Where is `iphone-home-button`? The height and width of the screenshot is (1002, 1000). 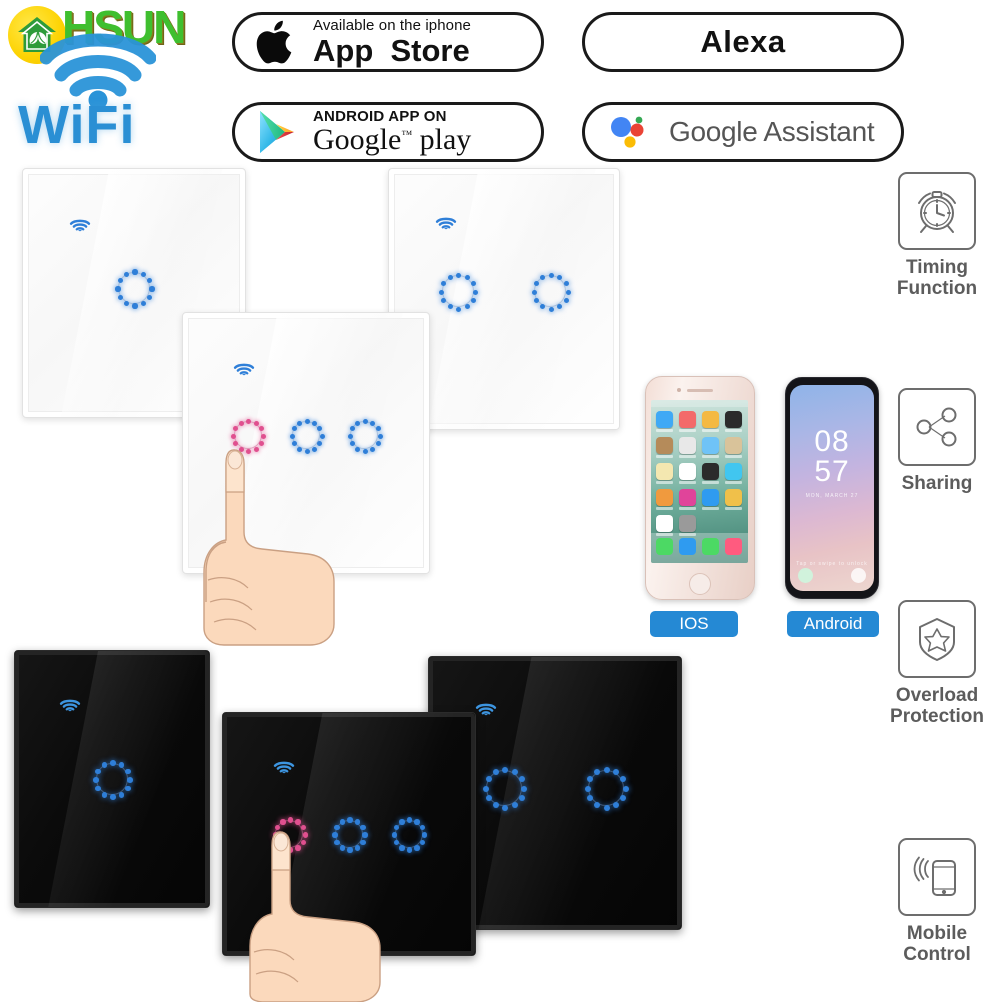 iphone-home-button is located at coordinates (700, 584).